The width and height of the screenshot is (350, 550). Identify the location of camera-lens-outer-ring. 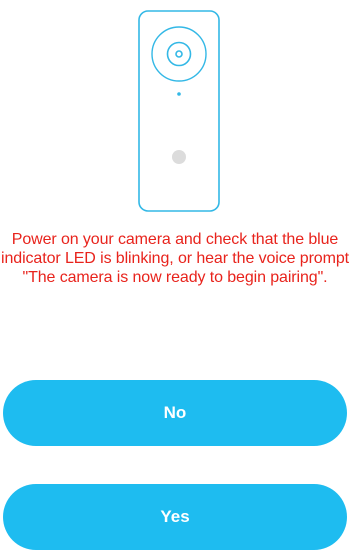
(179, 54).